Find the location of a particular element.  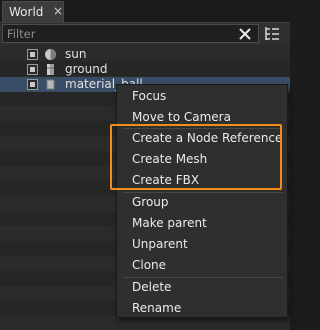

menu-item-group: Group is located at coordinates (150, 202).